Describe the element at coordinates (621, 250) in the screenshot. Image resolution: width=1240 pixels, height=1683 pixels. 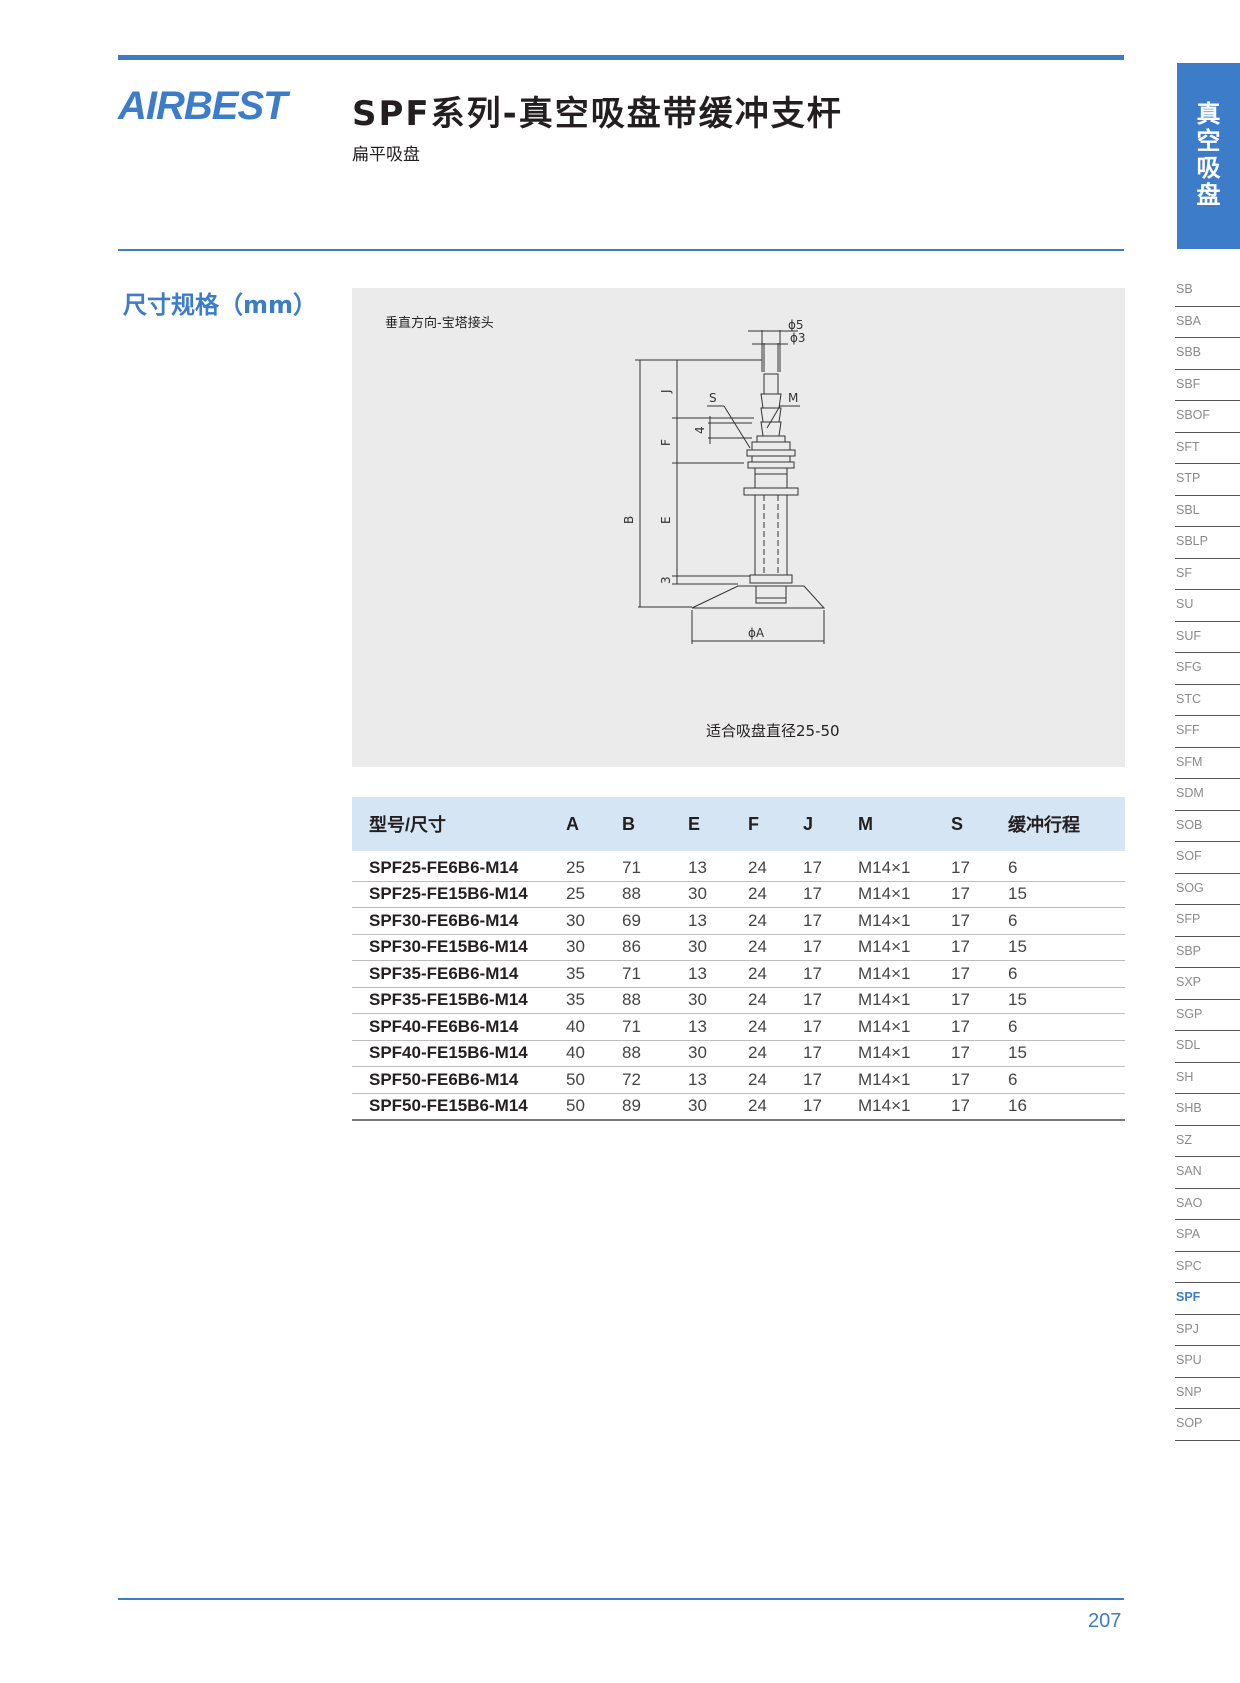
I see `header-rule` at that location.